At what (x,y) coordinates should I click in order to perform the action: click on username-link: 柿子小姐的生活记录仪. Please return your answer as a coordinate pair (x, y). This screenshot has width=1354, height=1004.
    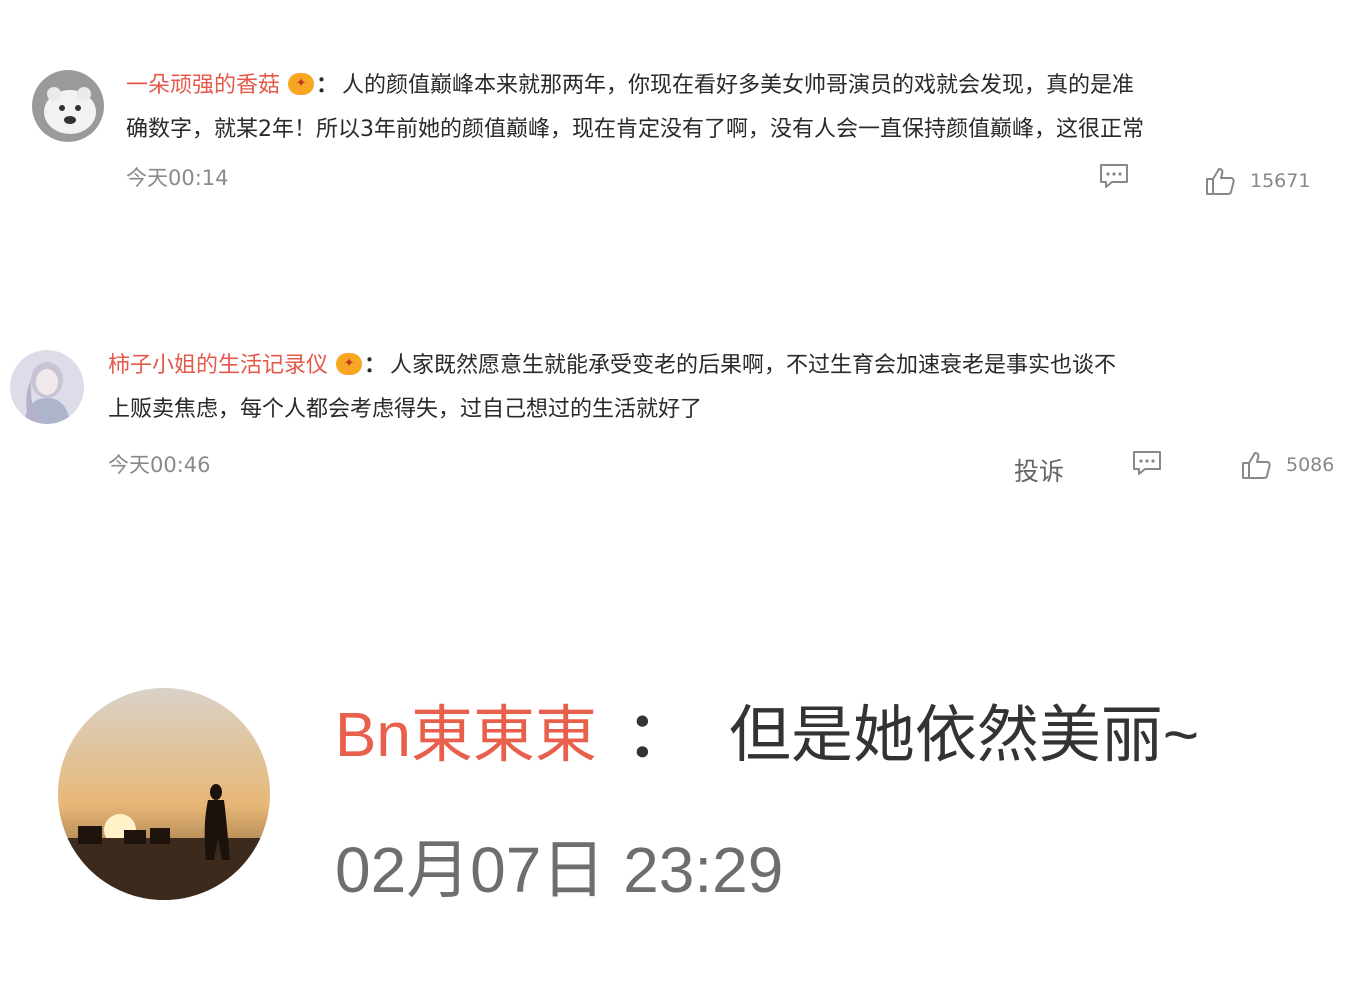
    Looking at the image, I should click on (218, 365).